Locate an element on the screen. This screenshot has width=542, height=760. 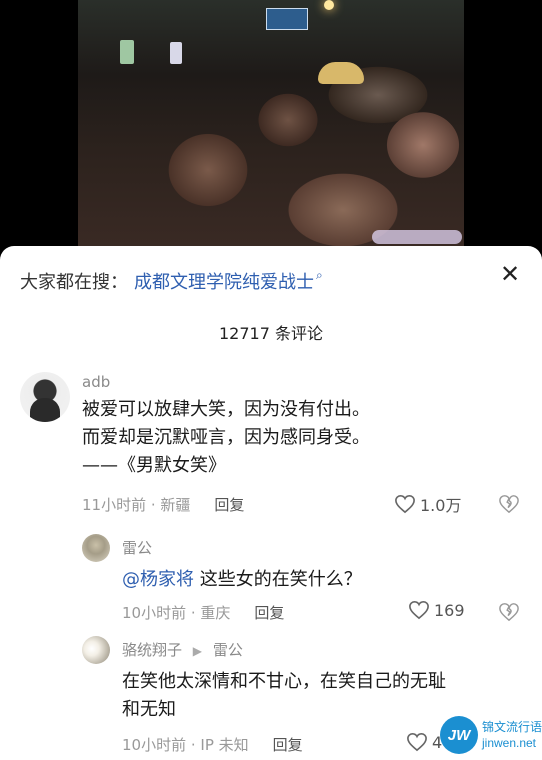
reply-item: 雷公 @杨家将 这些女的在笑什么？ 10小时前 · 重庆 回复 169 is located at coordinates (275, 579).